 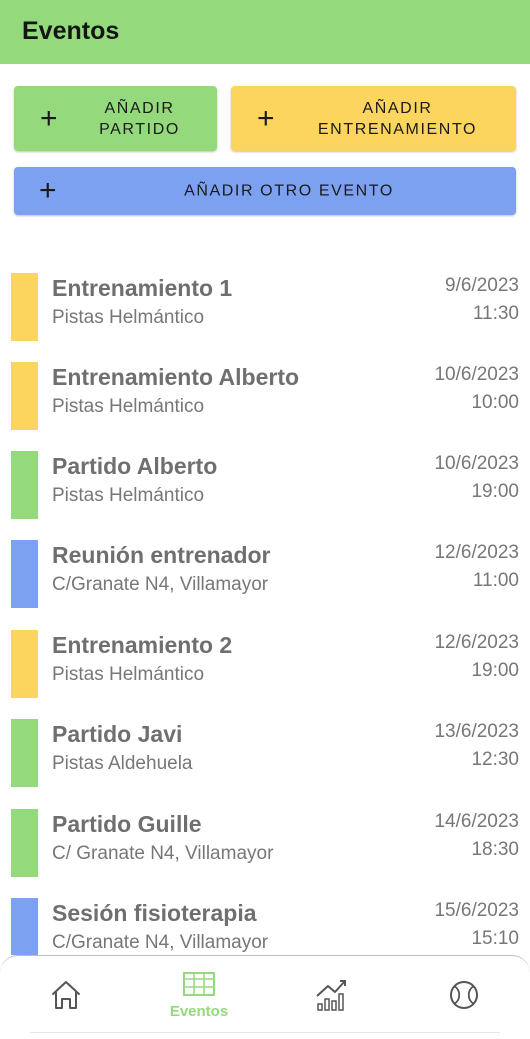 I want to click on nav-item-tennis, so click(x=464, y=994).